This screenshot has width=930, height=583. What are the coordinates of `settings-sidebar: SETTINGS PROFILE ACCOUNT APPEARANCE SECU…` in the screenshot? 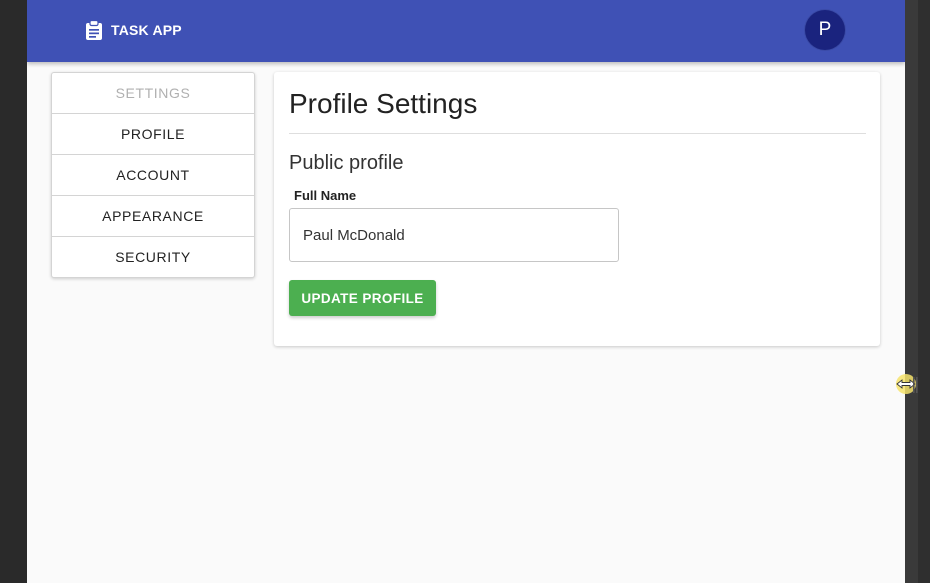 It's located at (153, 175).